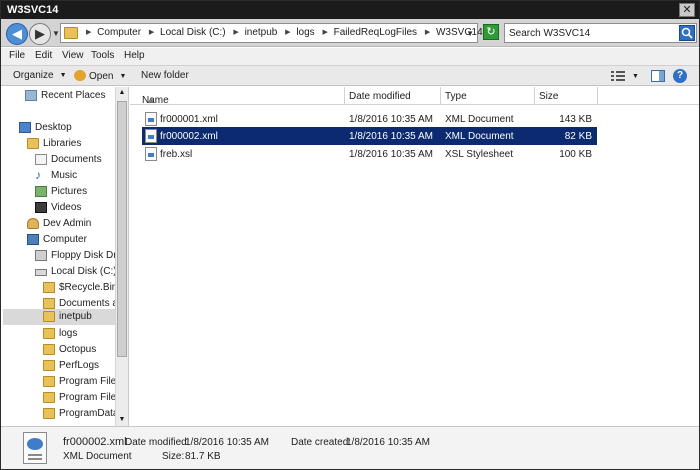 This screenshot has height=470, width=700. What do you see at coordinates (71, 224) in the screenshot?
I see `nav-item-dev-admin: Dev Admin` at bounding box center [71, 224].